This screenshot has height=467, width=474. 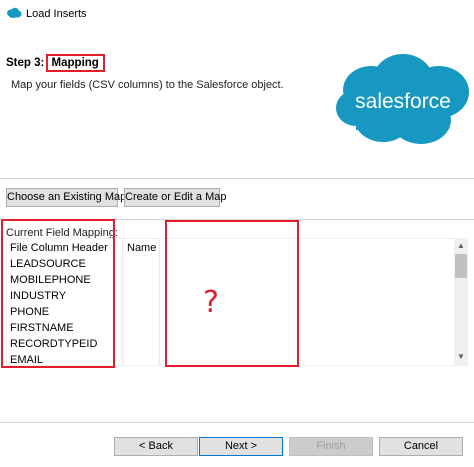 What do you see at coordinates (58, 293) in the screenshot?
I see `highlight-box-field-headers` at bounding box center [58, 293].